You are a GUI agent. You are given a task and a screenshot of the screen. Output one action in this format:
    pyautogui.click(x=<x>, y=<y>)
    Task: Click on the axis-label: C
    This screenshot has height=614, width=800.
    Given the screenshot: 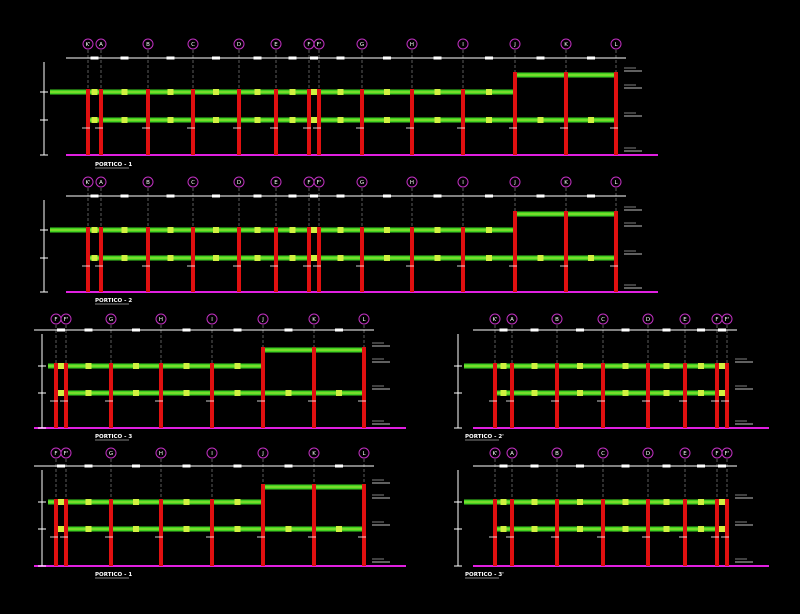 What is the action you would take?
    pyautogui.click(x=193, y=45)
    